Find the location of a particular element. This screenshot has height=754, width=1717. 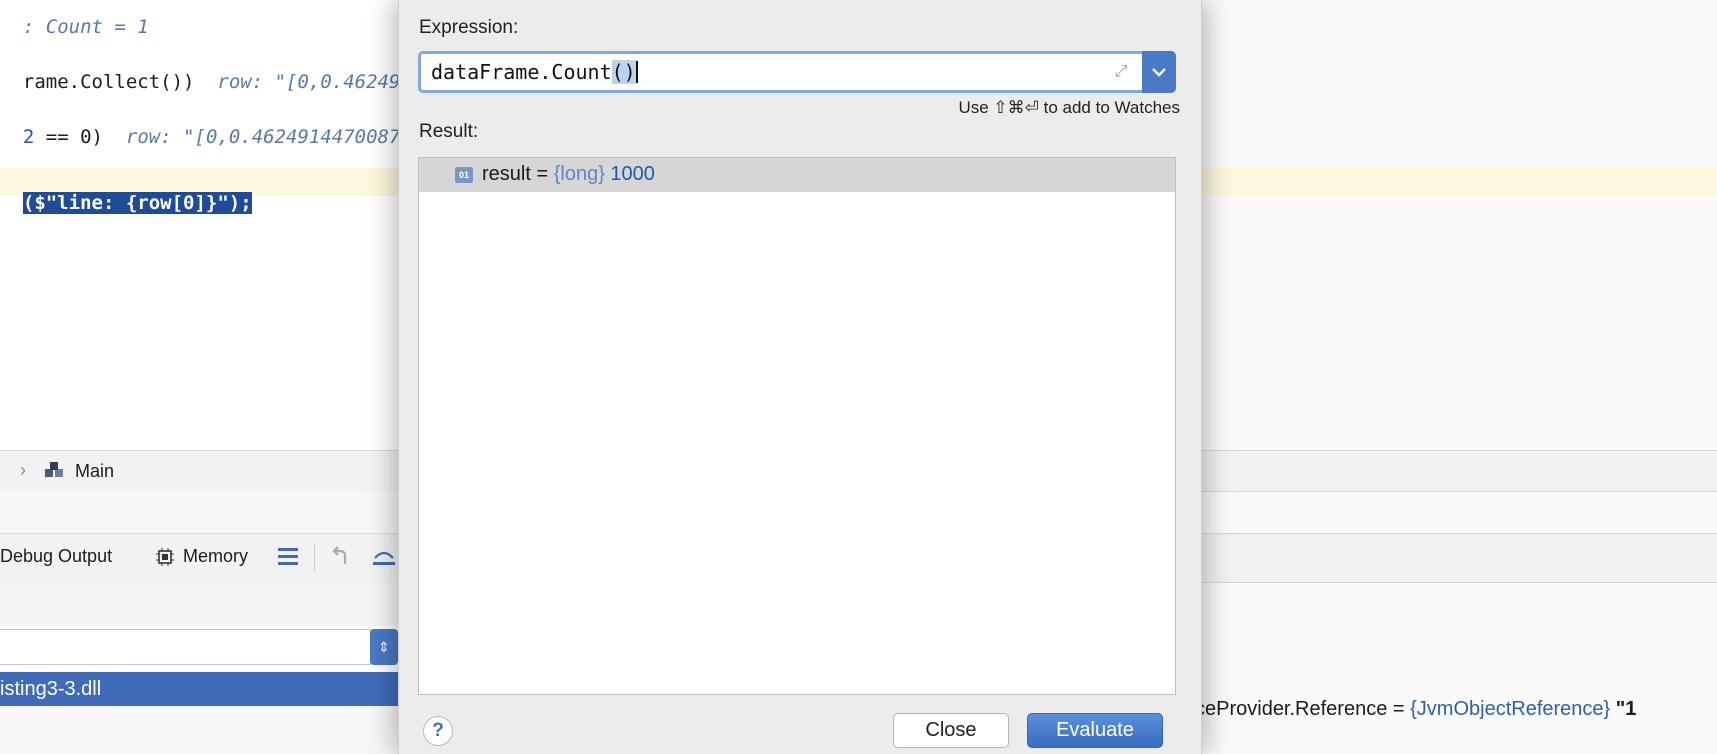

tab-memory: Memory is located at coordinates (201, 556).